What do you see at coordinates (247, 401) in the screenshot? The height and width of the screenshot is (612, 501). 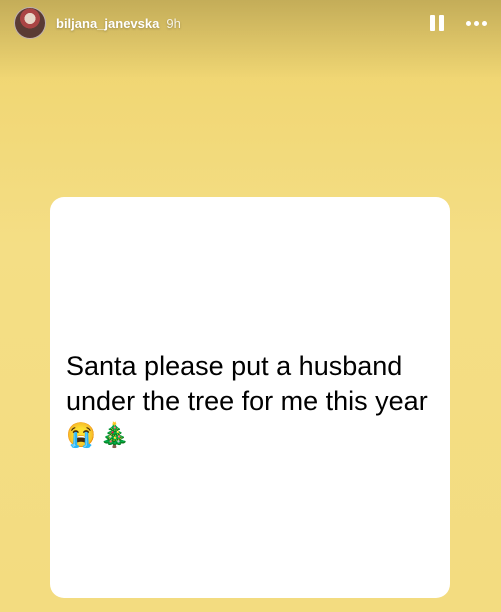 I see `story-text-line-2: under the tree for me this year` at bounding box center [247, 401].